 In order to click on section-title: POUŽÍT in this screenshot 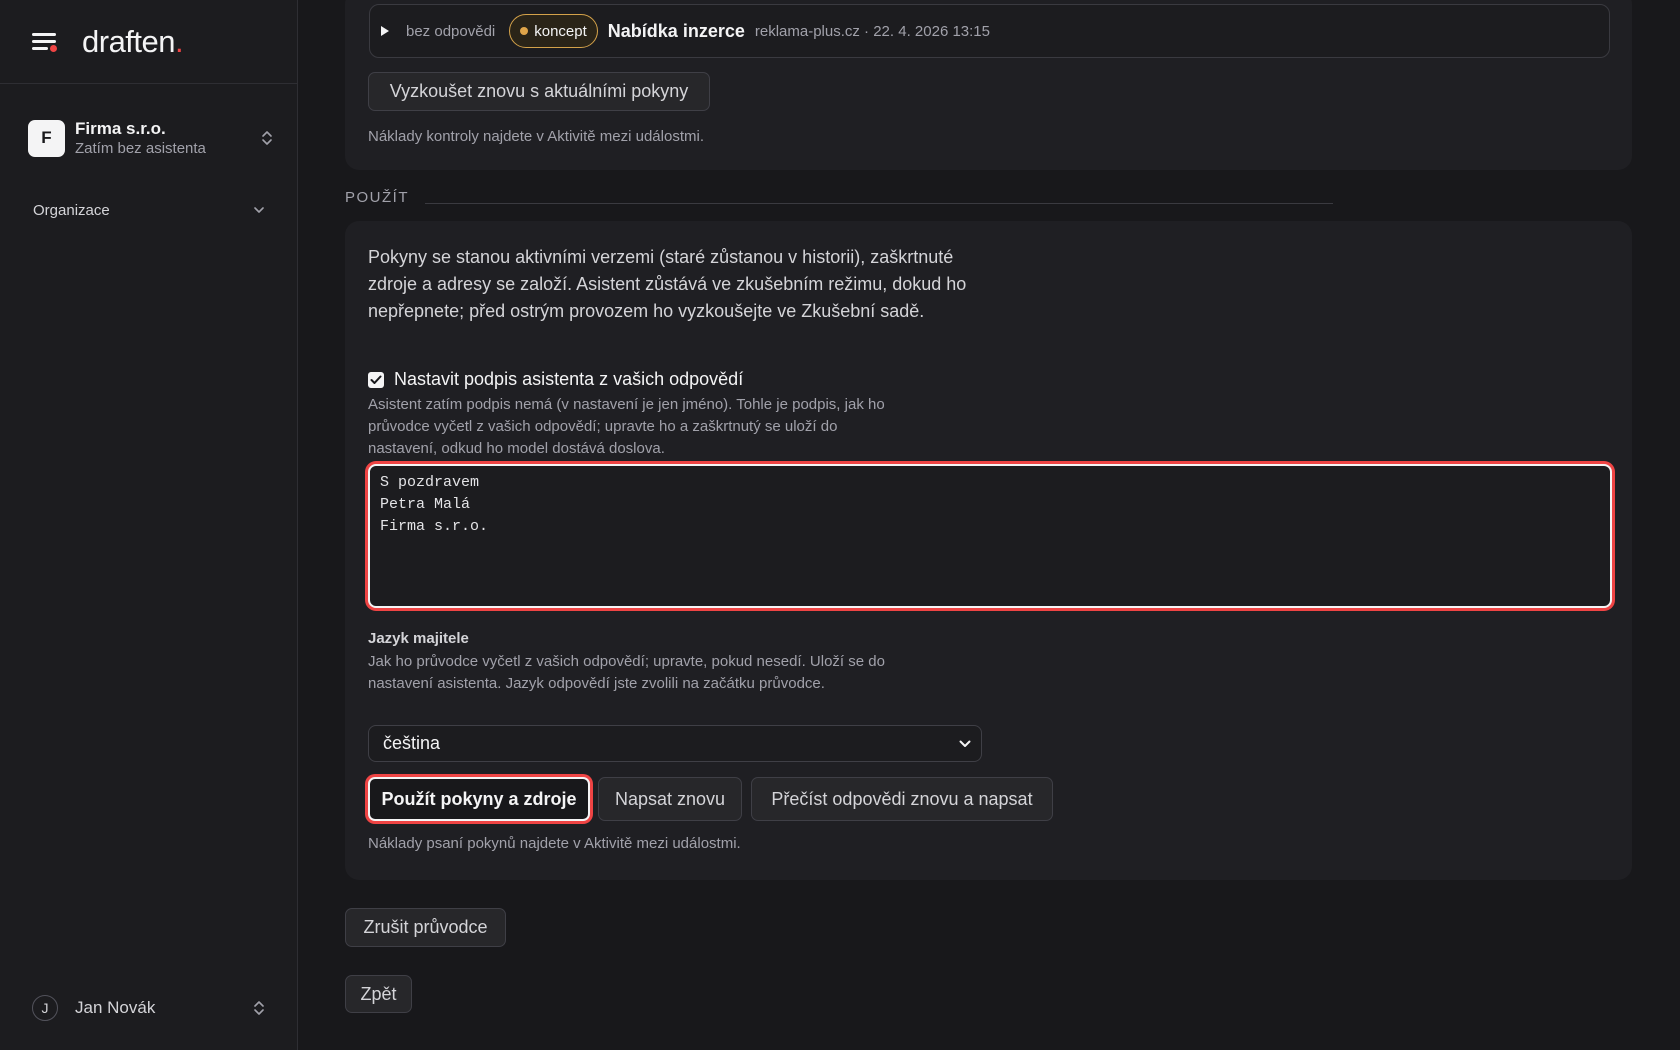, I will do `click(377, 197)`.